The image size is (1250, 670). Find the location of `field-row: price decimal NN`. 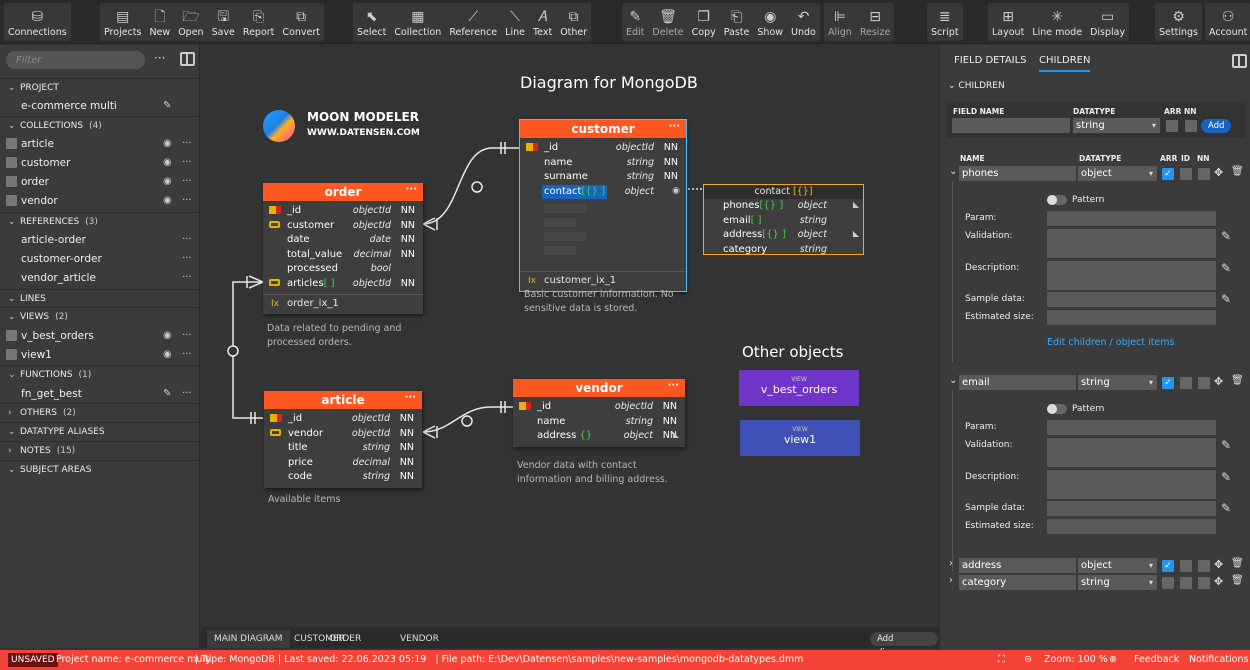

field-row: price decimal NN is located at coordinates (343, 463).